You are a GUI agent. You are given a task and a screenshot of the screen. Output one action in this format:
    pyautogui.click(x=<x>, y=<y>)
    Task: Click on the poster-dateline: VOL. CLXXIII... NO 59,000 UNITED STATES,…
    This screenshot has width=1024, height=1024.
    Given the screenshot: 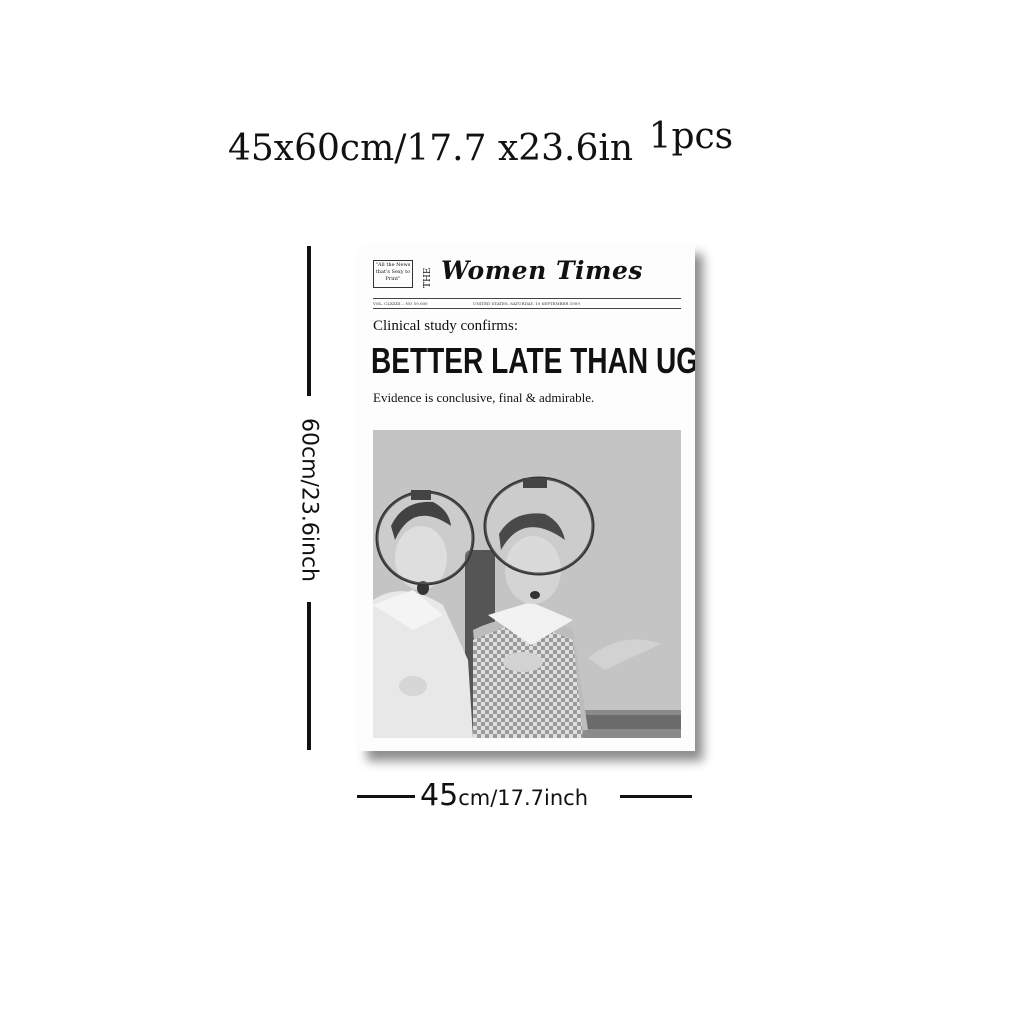 What is the action you would take?
    pyautogui.click(x=527, y=303)
    